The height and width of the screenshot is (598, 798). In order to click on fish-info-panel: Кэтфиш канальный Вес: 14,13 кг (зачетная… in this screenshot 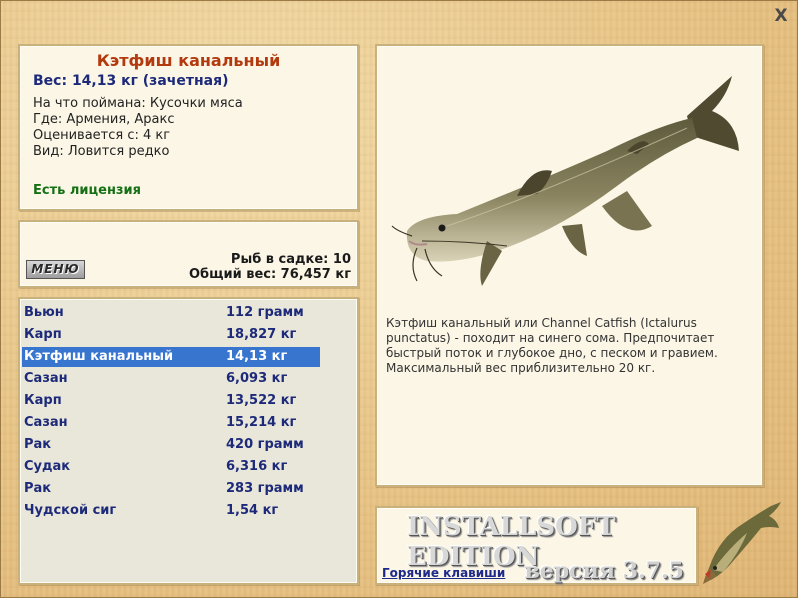, I will do `click(188, 127)`.